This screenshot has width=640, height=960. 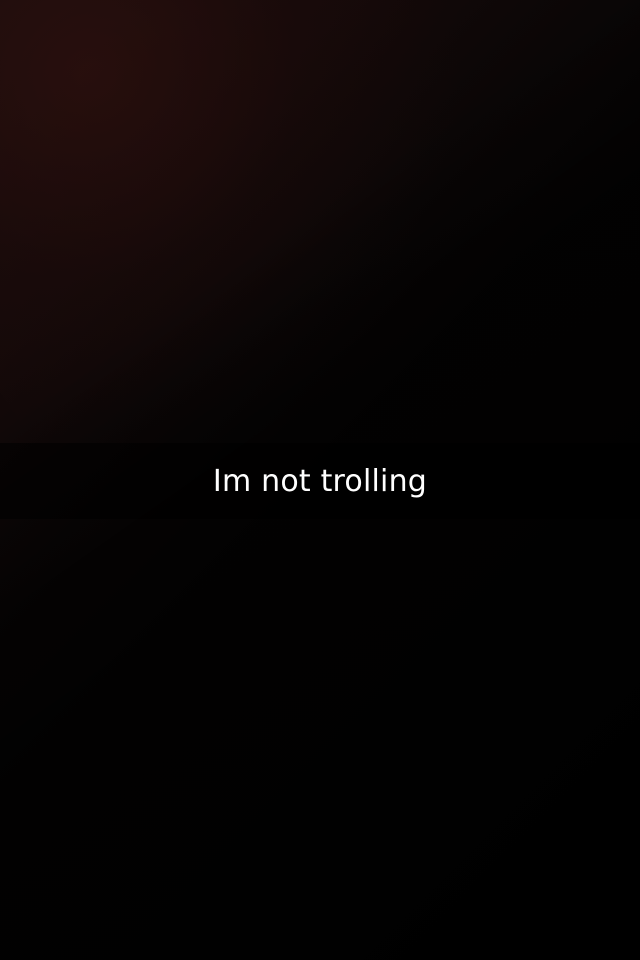 I want to click on caption-bar: Im not trolling, so click(x=320, y=481).